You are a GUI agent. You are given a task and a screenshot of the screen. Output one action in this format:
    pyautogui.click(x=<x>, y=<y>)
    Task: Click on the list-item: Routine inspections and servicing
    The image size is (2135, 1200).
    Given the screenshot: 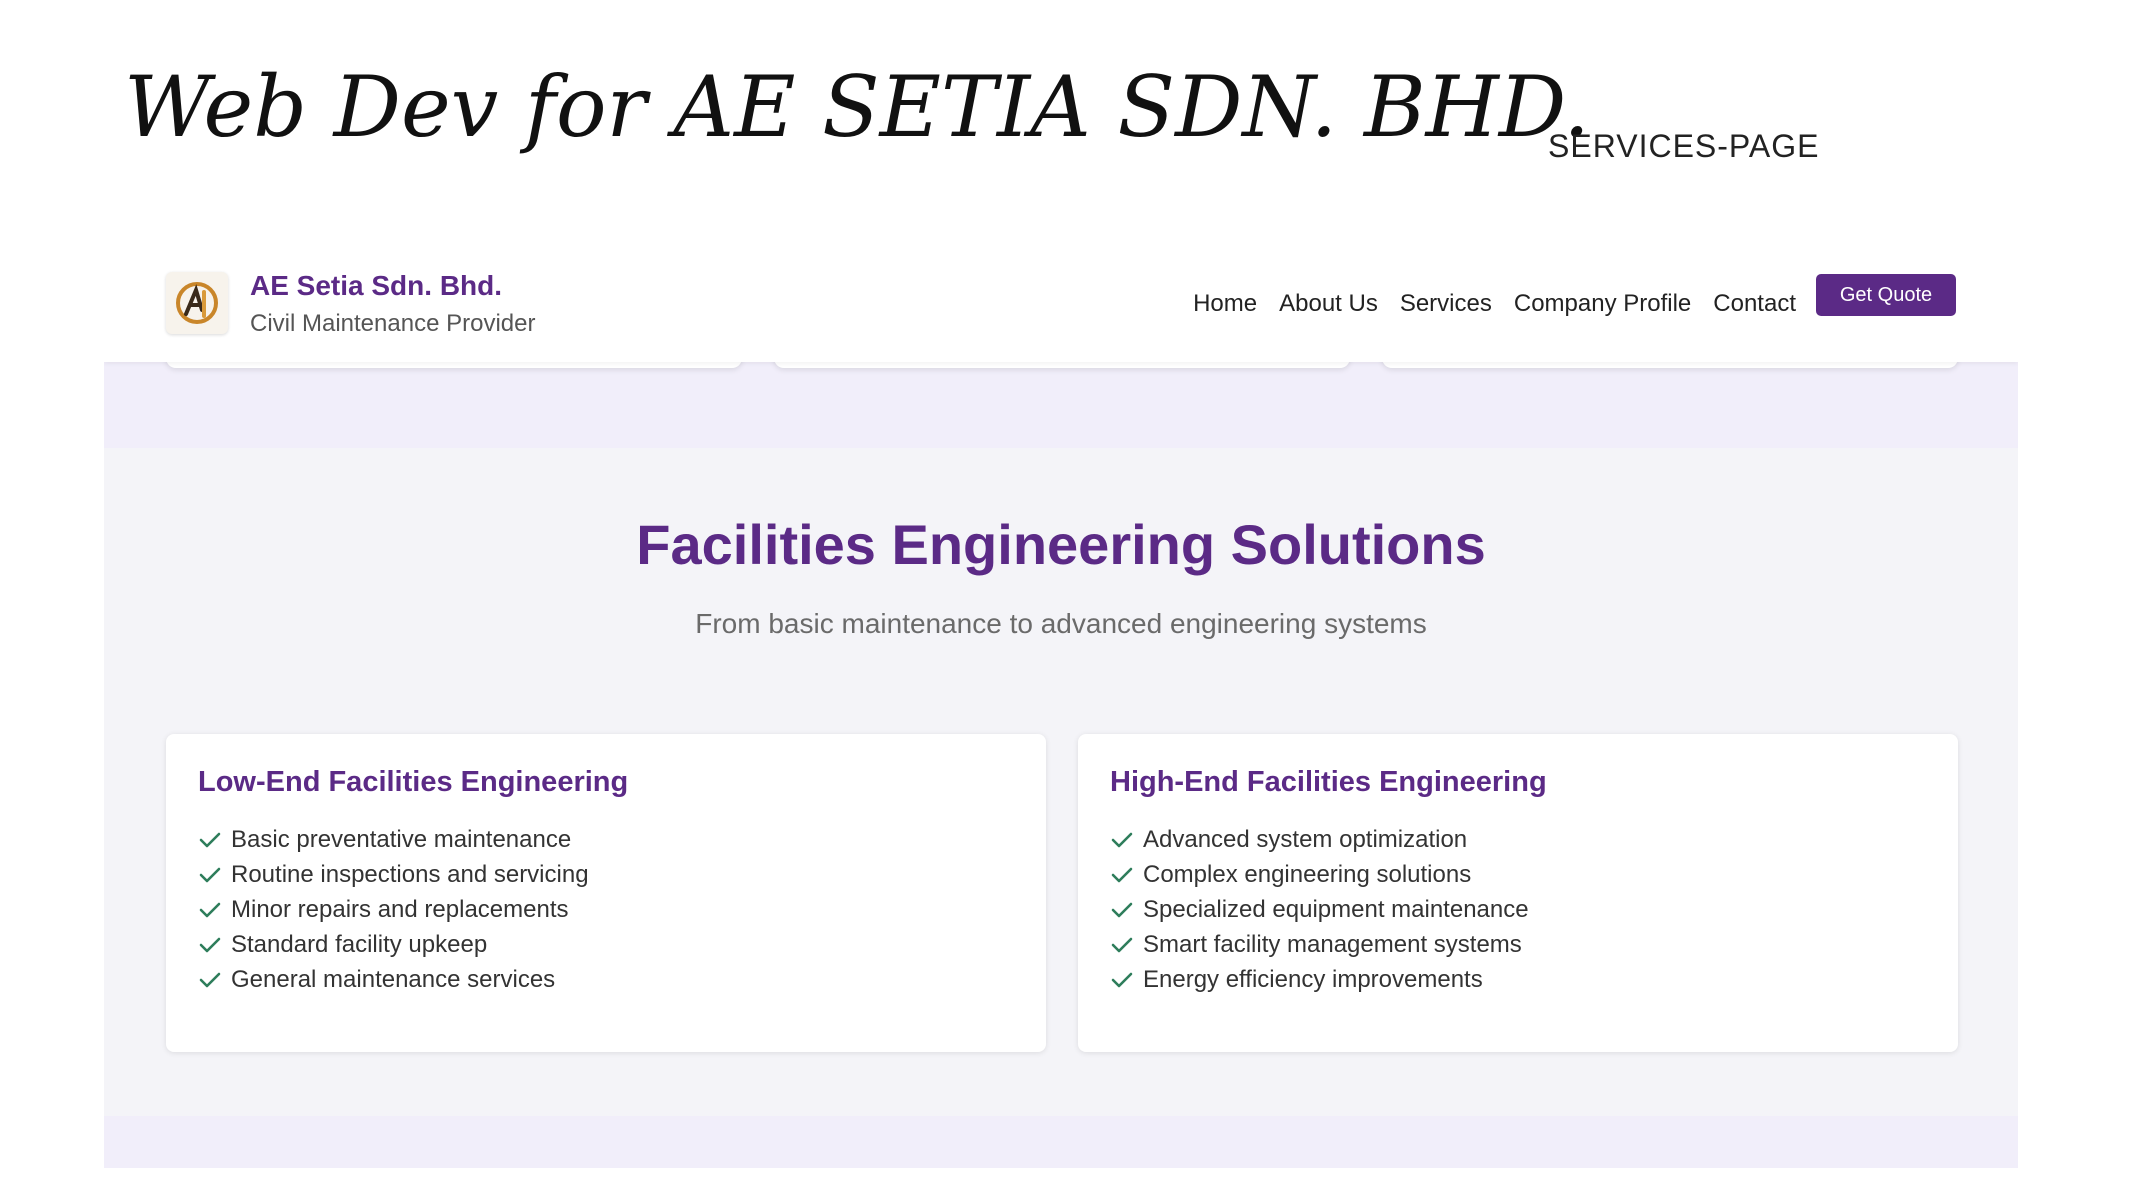 What is the action you would take?
    pyautogui.click(x=393, y=874)
    